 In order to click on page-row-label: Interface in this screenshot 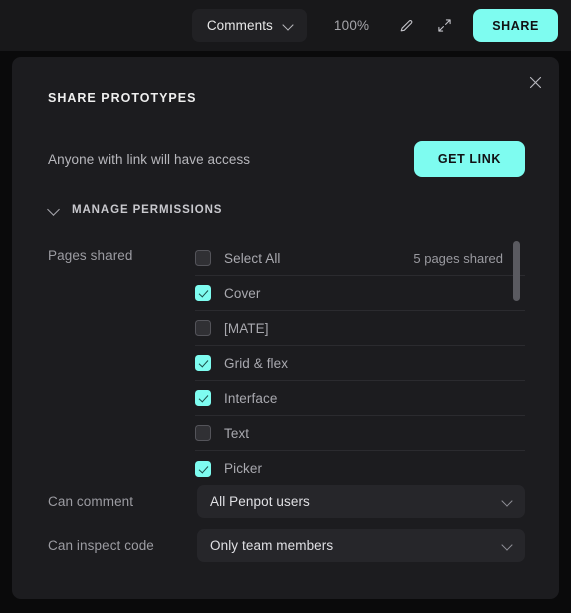, I will do `click(251, 398)`.